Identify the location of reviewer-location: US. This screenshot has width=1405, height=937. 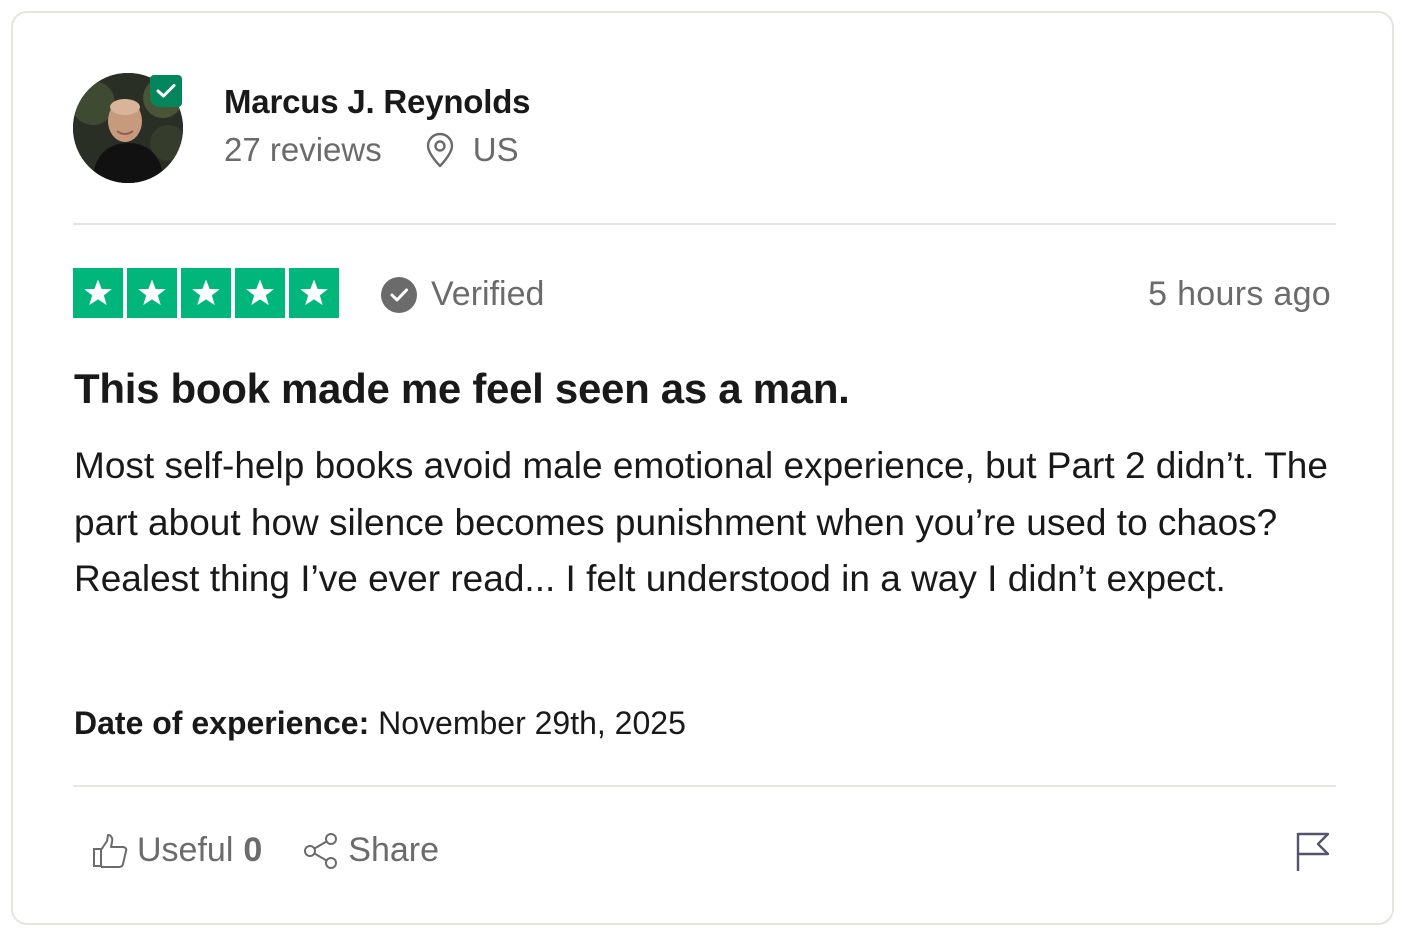
(495, 149).